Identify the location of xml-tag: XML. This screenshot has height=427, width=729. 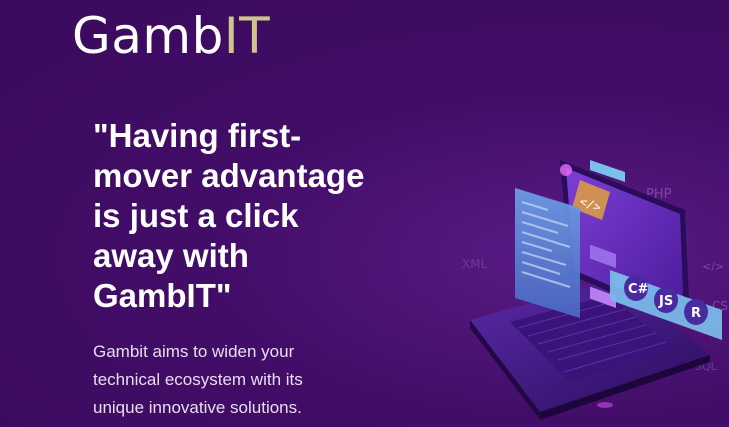
(475, 264).